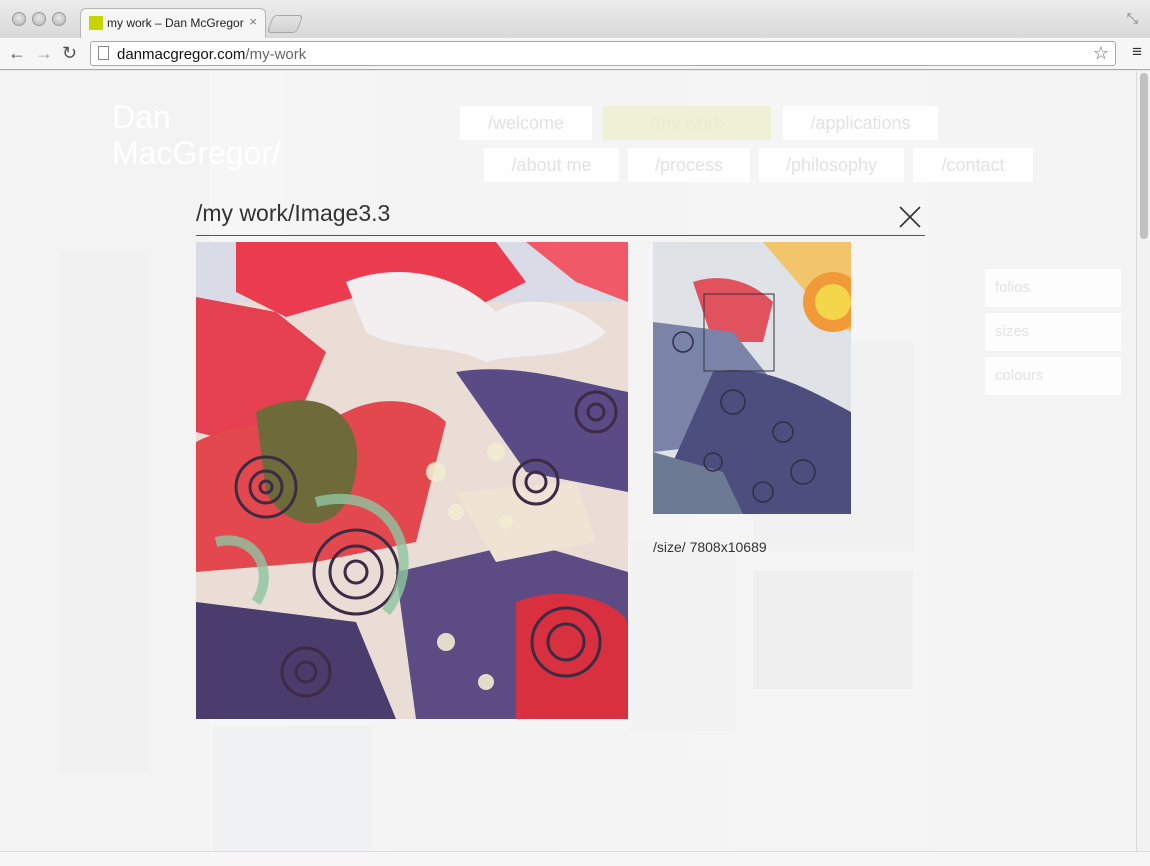 This screenshot has height=866, width=1150. Describe the element at coordinates (1053, 376) in the screenshot. I see `side-menu-colours: colours` at that location.